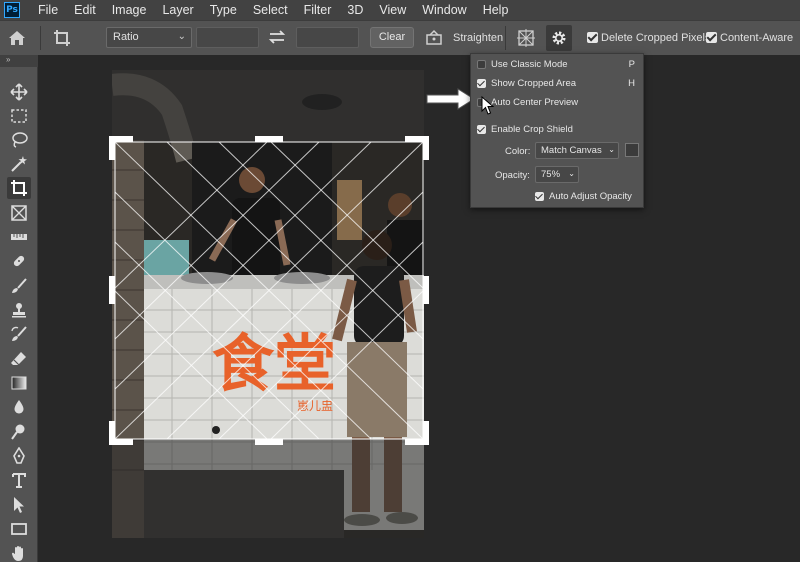 This screenshot has width=800, height=562. I want to click on brush-tool, so click(19, 286).